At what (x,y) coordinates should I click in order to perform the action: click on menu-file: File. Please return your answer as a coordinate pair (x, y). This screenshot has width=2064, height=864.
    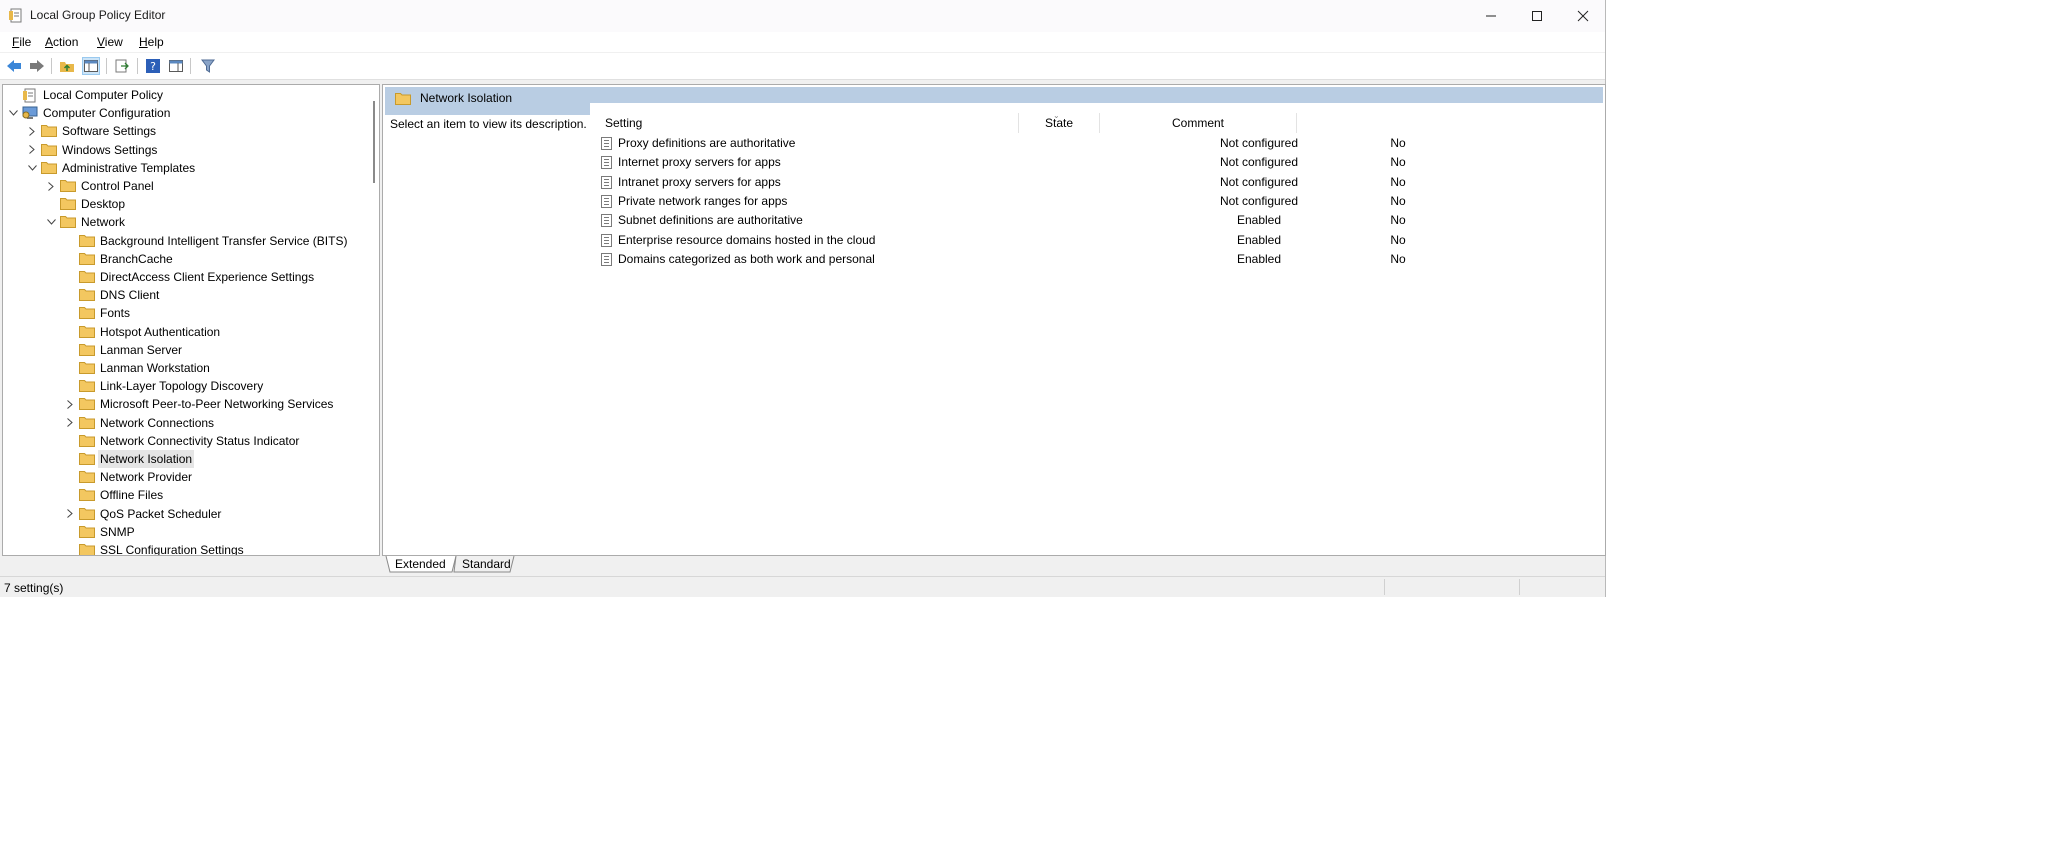
    Looking at the image, I should click on (21, 42).